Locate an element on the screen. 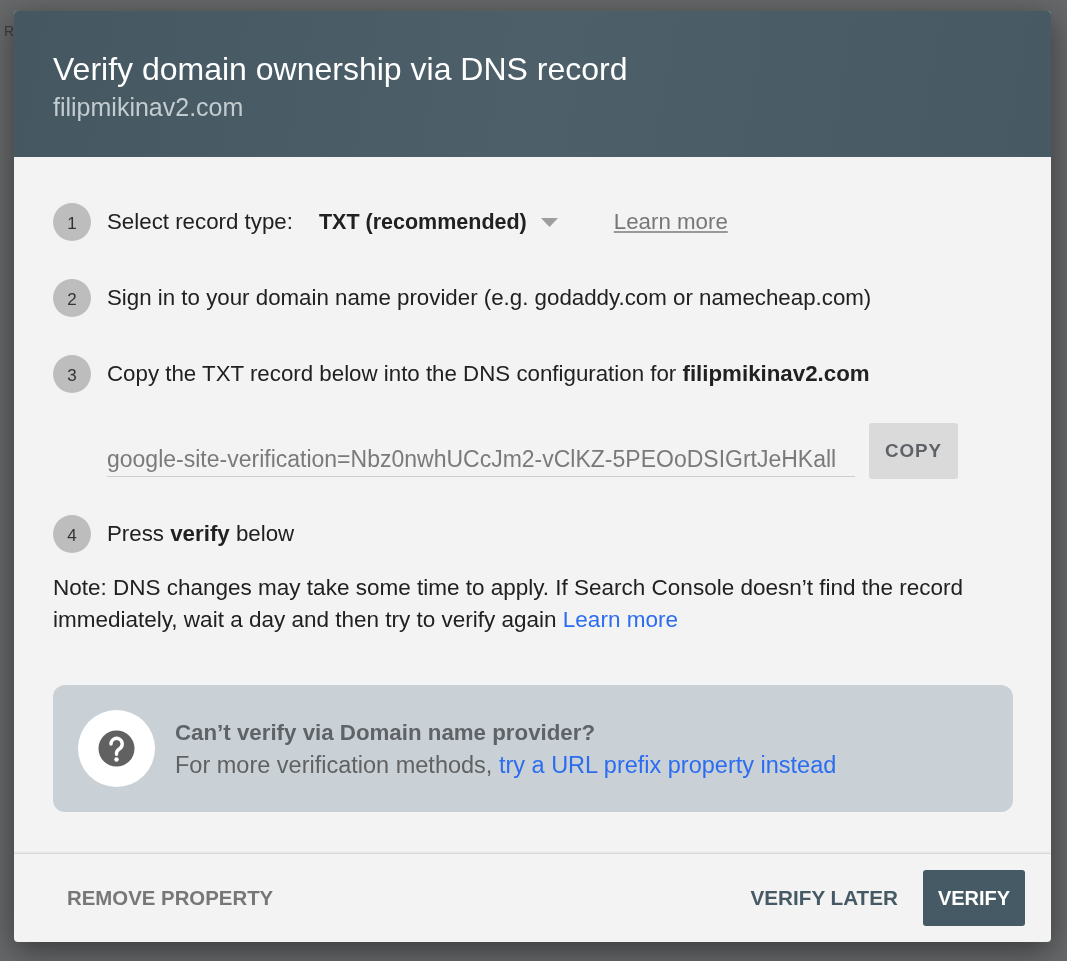 This screenshot has height=961, width=1067. step-number: 4 is located at coordinates (72, 534).